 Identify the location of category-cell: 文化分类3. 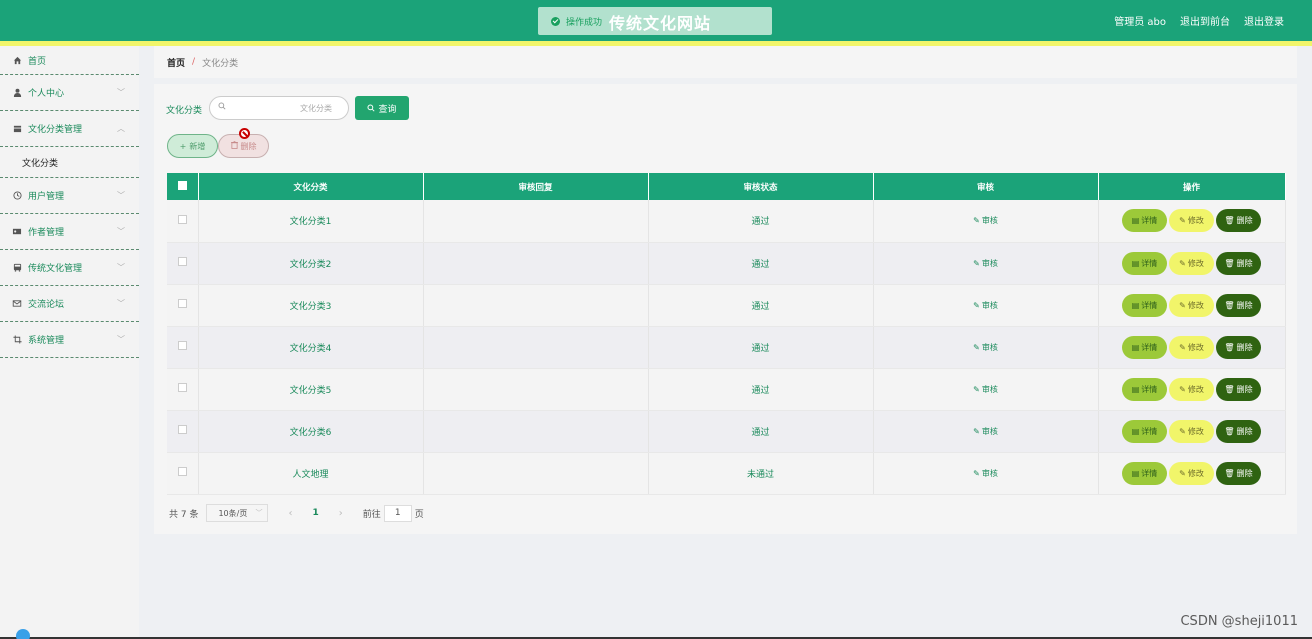
(311, 305).